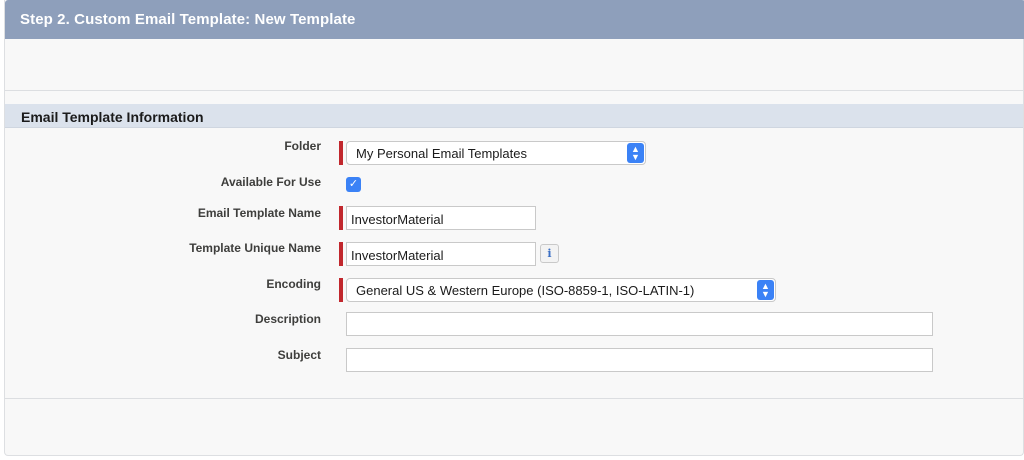 The height and width of the screenshot is (460, 1024). Describe the element at coordinates (270, 182) in the screenshot. I see `available-label: Available For Use` at that location.